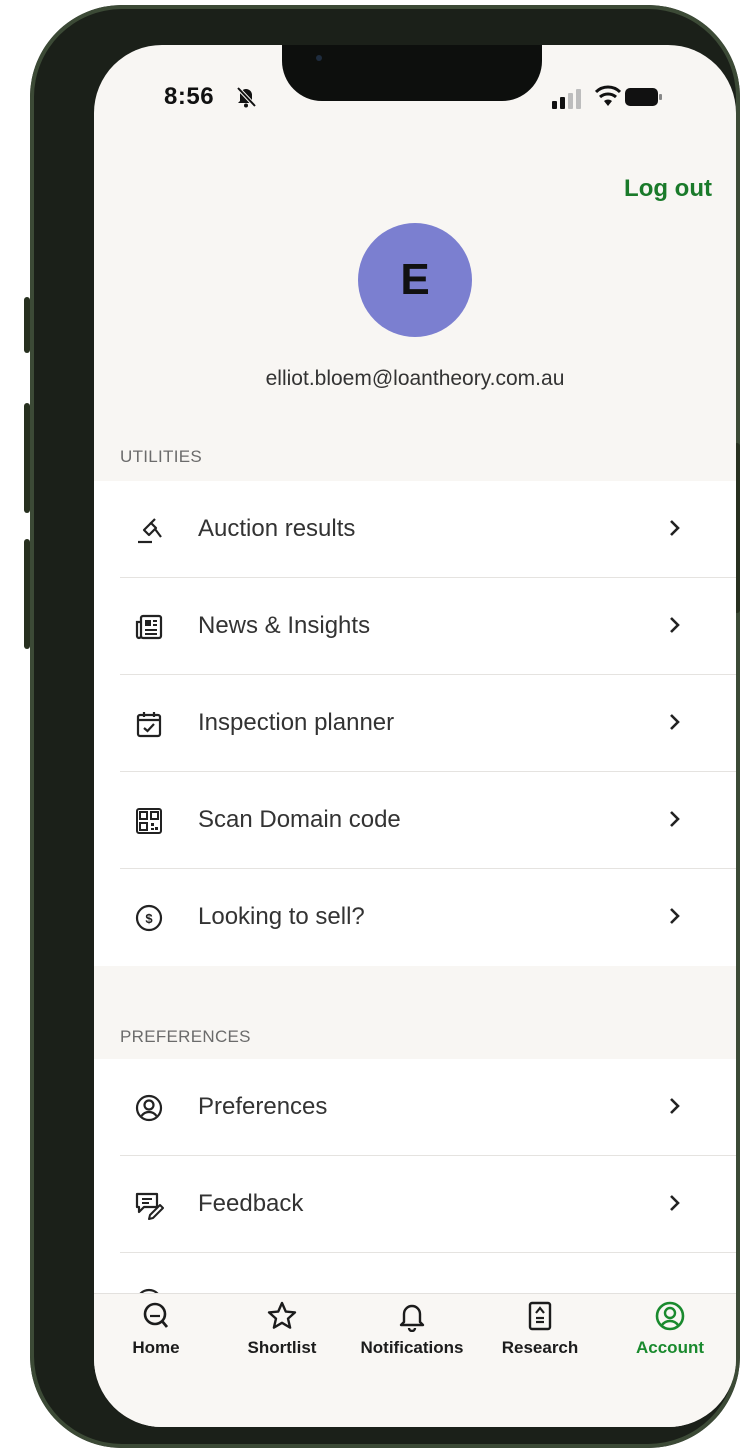  What do you see at coordinates (282, 1347) in the screenshot?
I see `tab-label: Shortlist` at bounding box center [282, 1347].